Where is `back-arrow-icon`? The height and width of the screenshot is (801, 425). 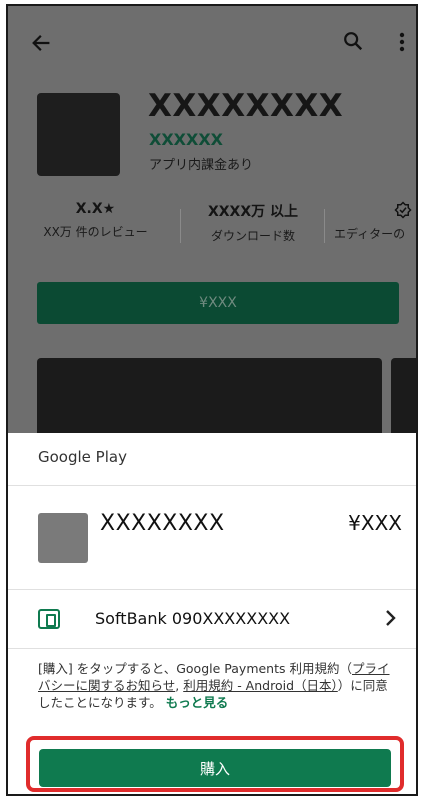 back-arrow-icon is located at coordinates (41, 43).